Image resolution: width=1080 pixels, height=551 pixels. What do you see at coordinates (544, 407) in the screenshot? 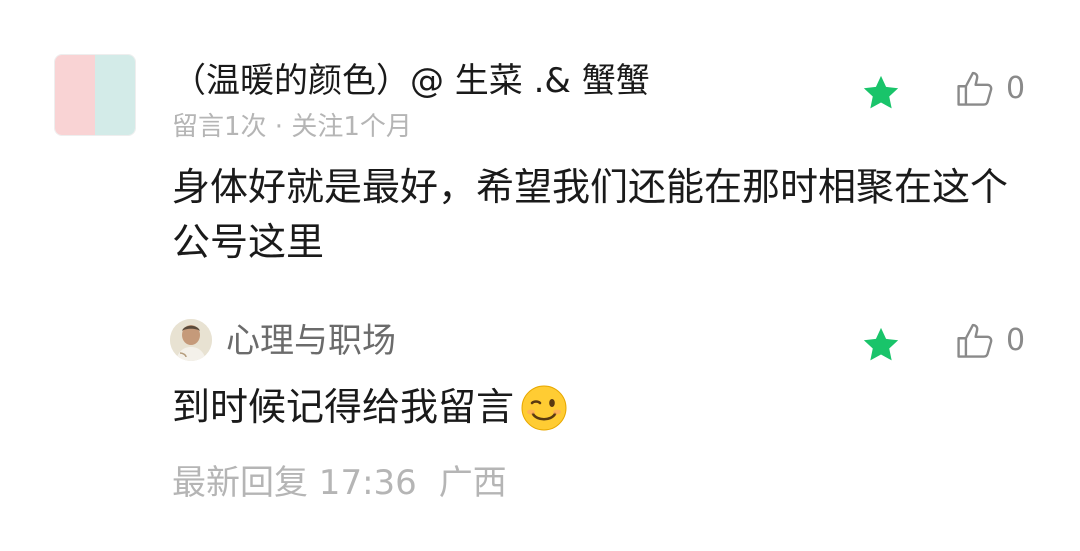
I see `winking-face-emoji` at bounding box center [544, 407].